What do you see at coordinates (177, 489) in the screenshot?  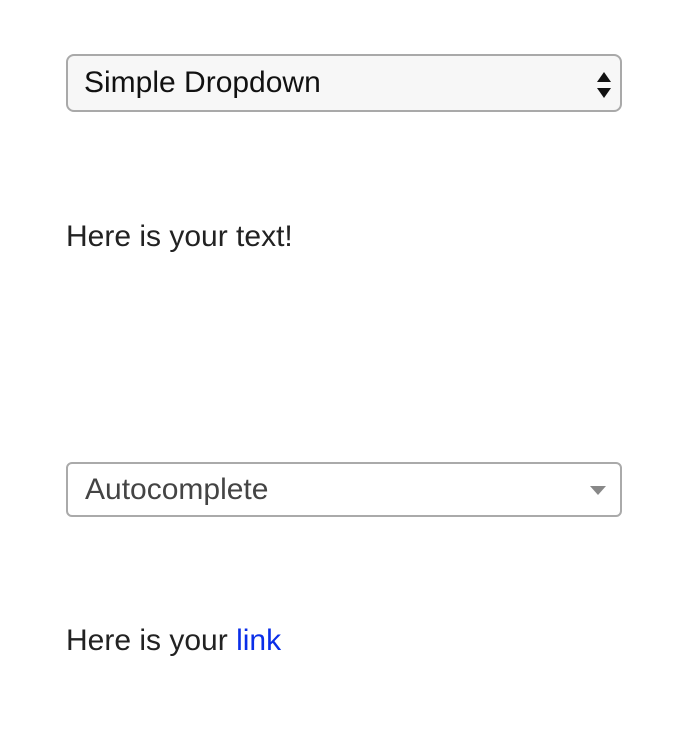 I see `autocomplete-value: Autocomplete` at bounding box center [177, 489].